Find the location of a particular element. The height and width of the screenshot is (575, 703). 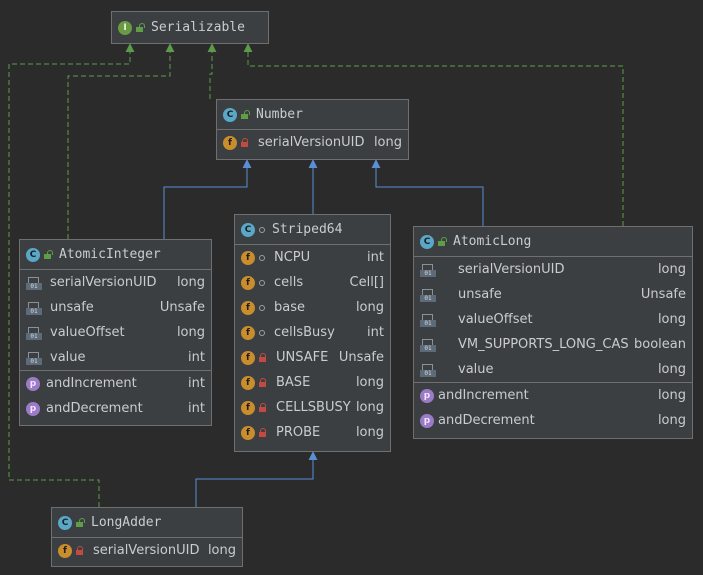

property-section: p andIncrement long p andDecrement long is located at coordinates (553, 408).